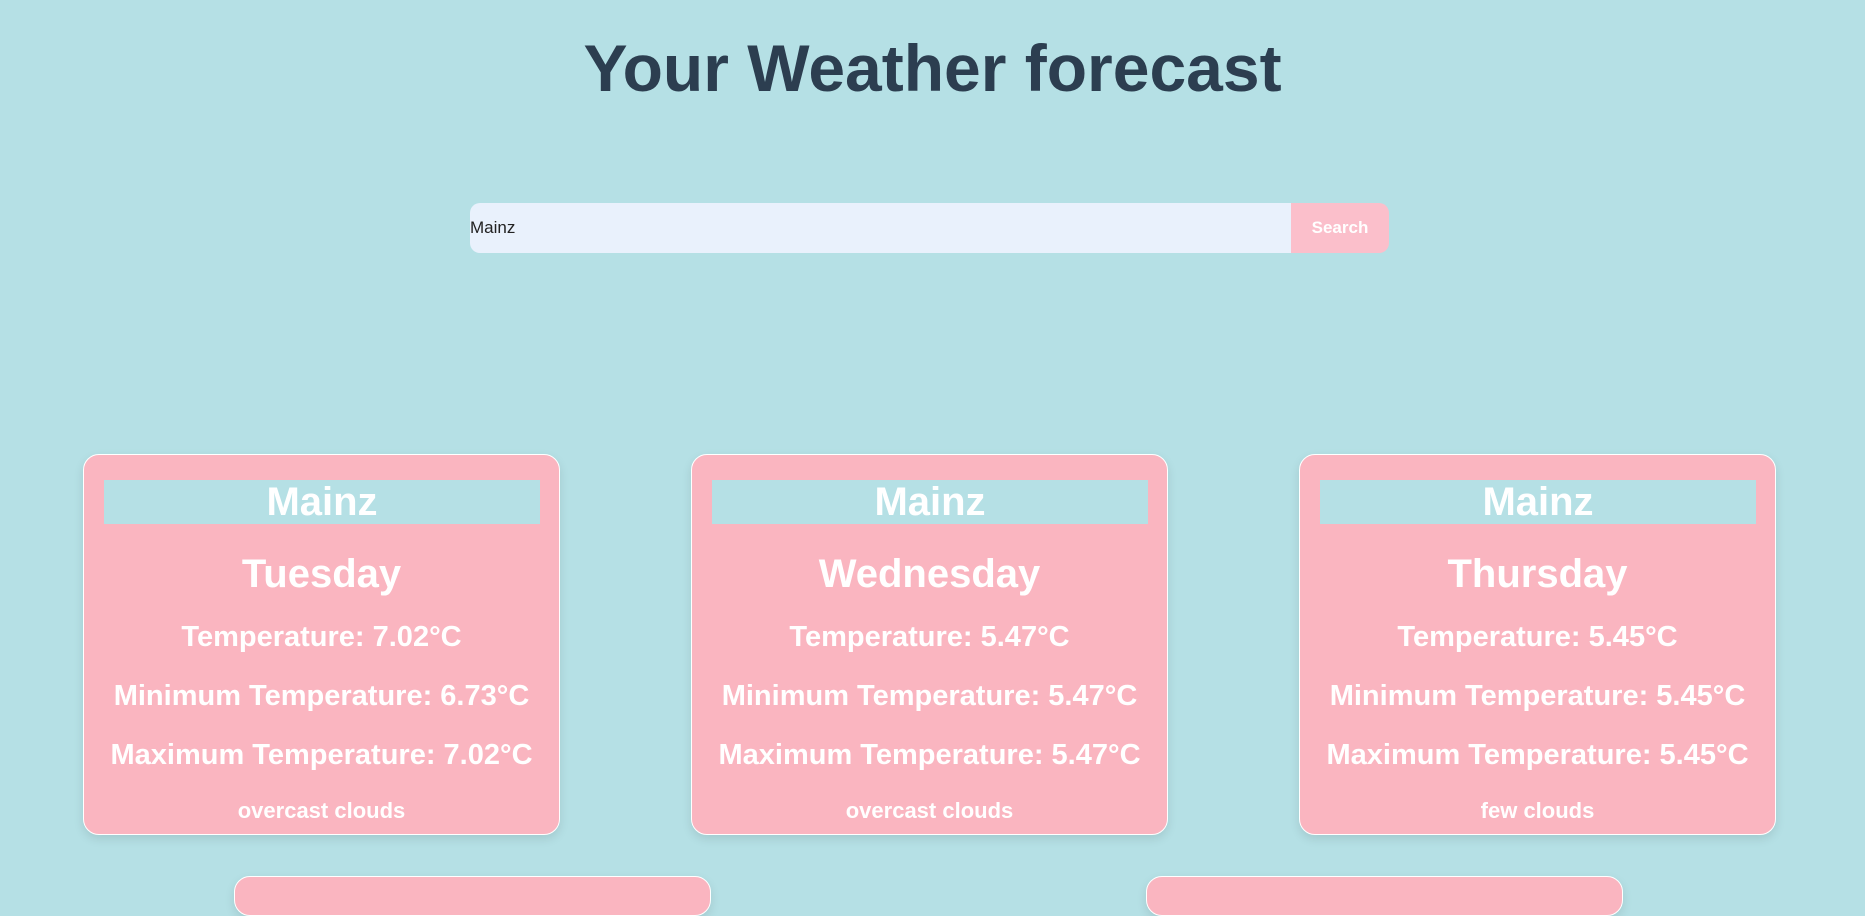  I want to click on forecast-day: Tuesday, so click(321, 574).